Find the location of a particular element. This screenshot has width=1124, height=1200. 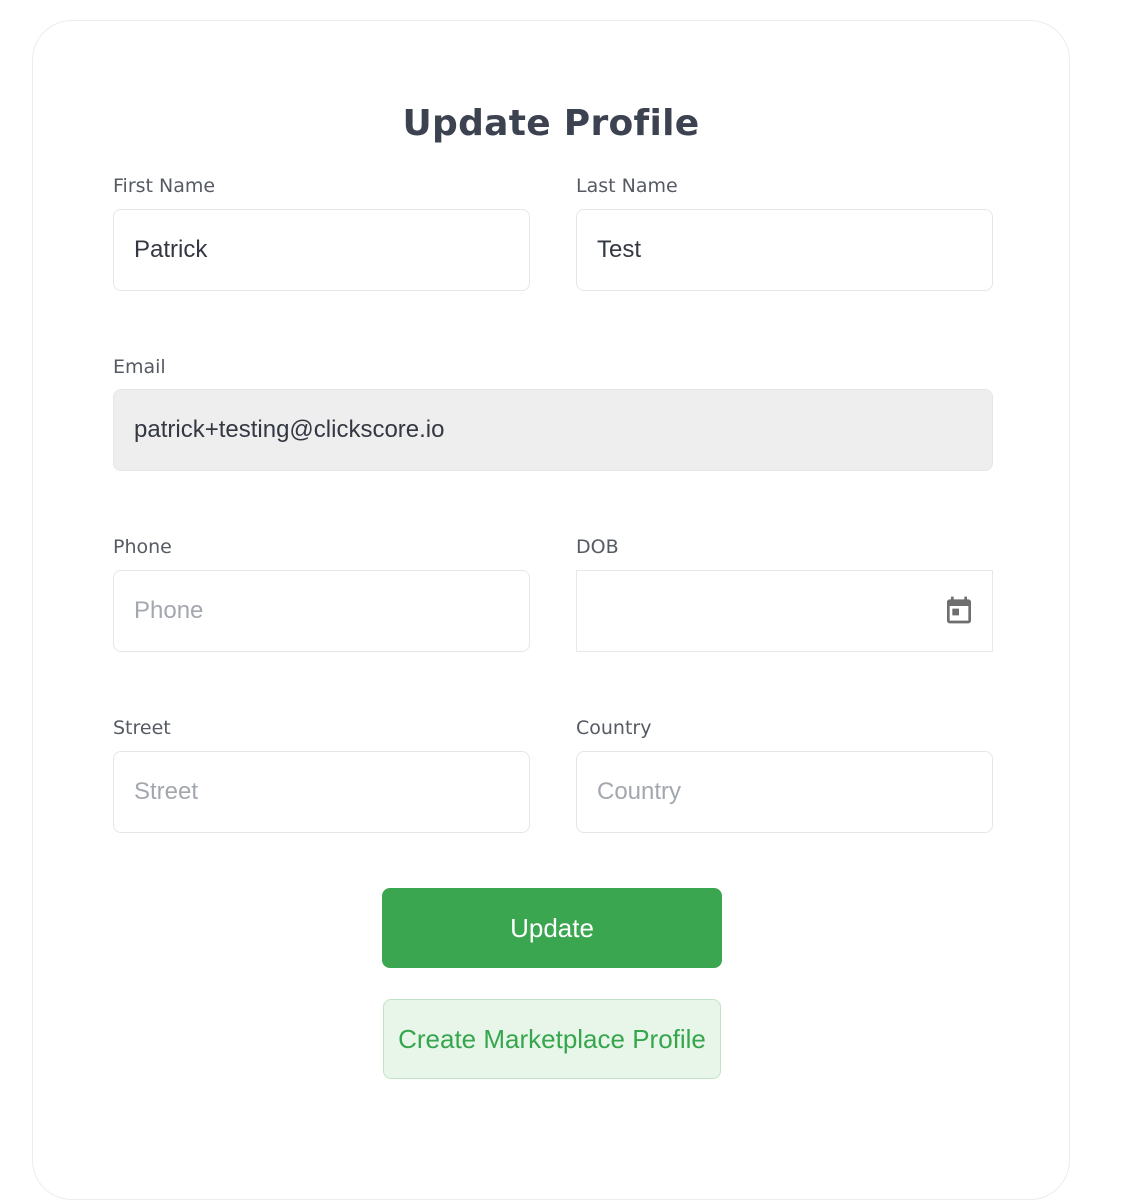

dob-label: DOB is located at coordinates (597, 547).